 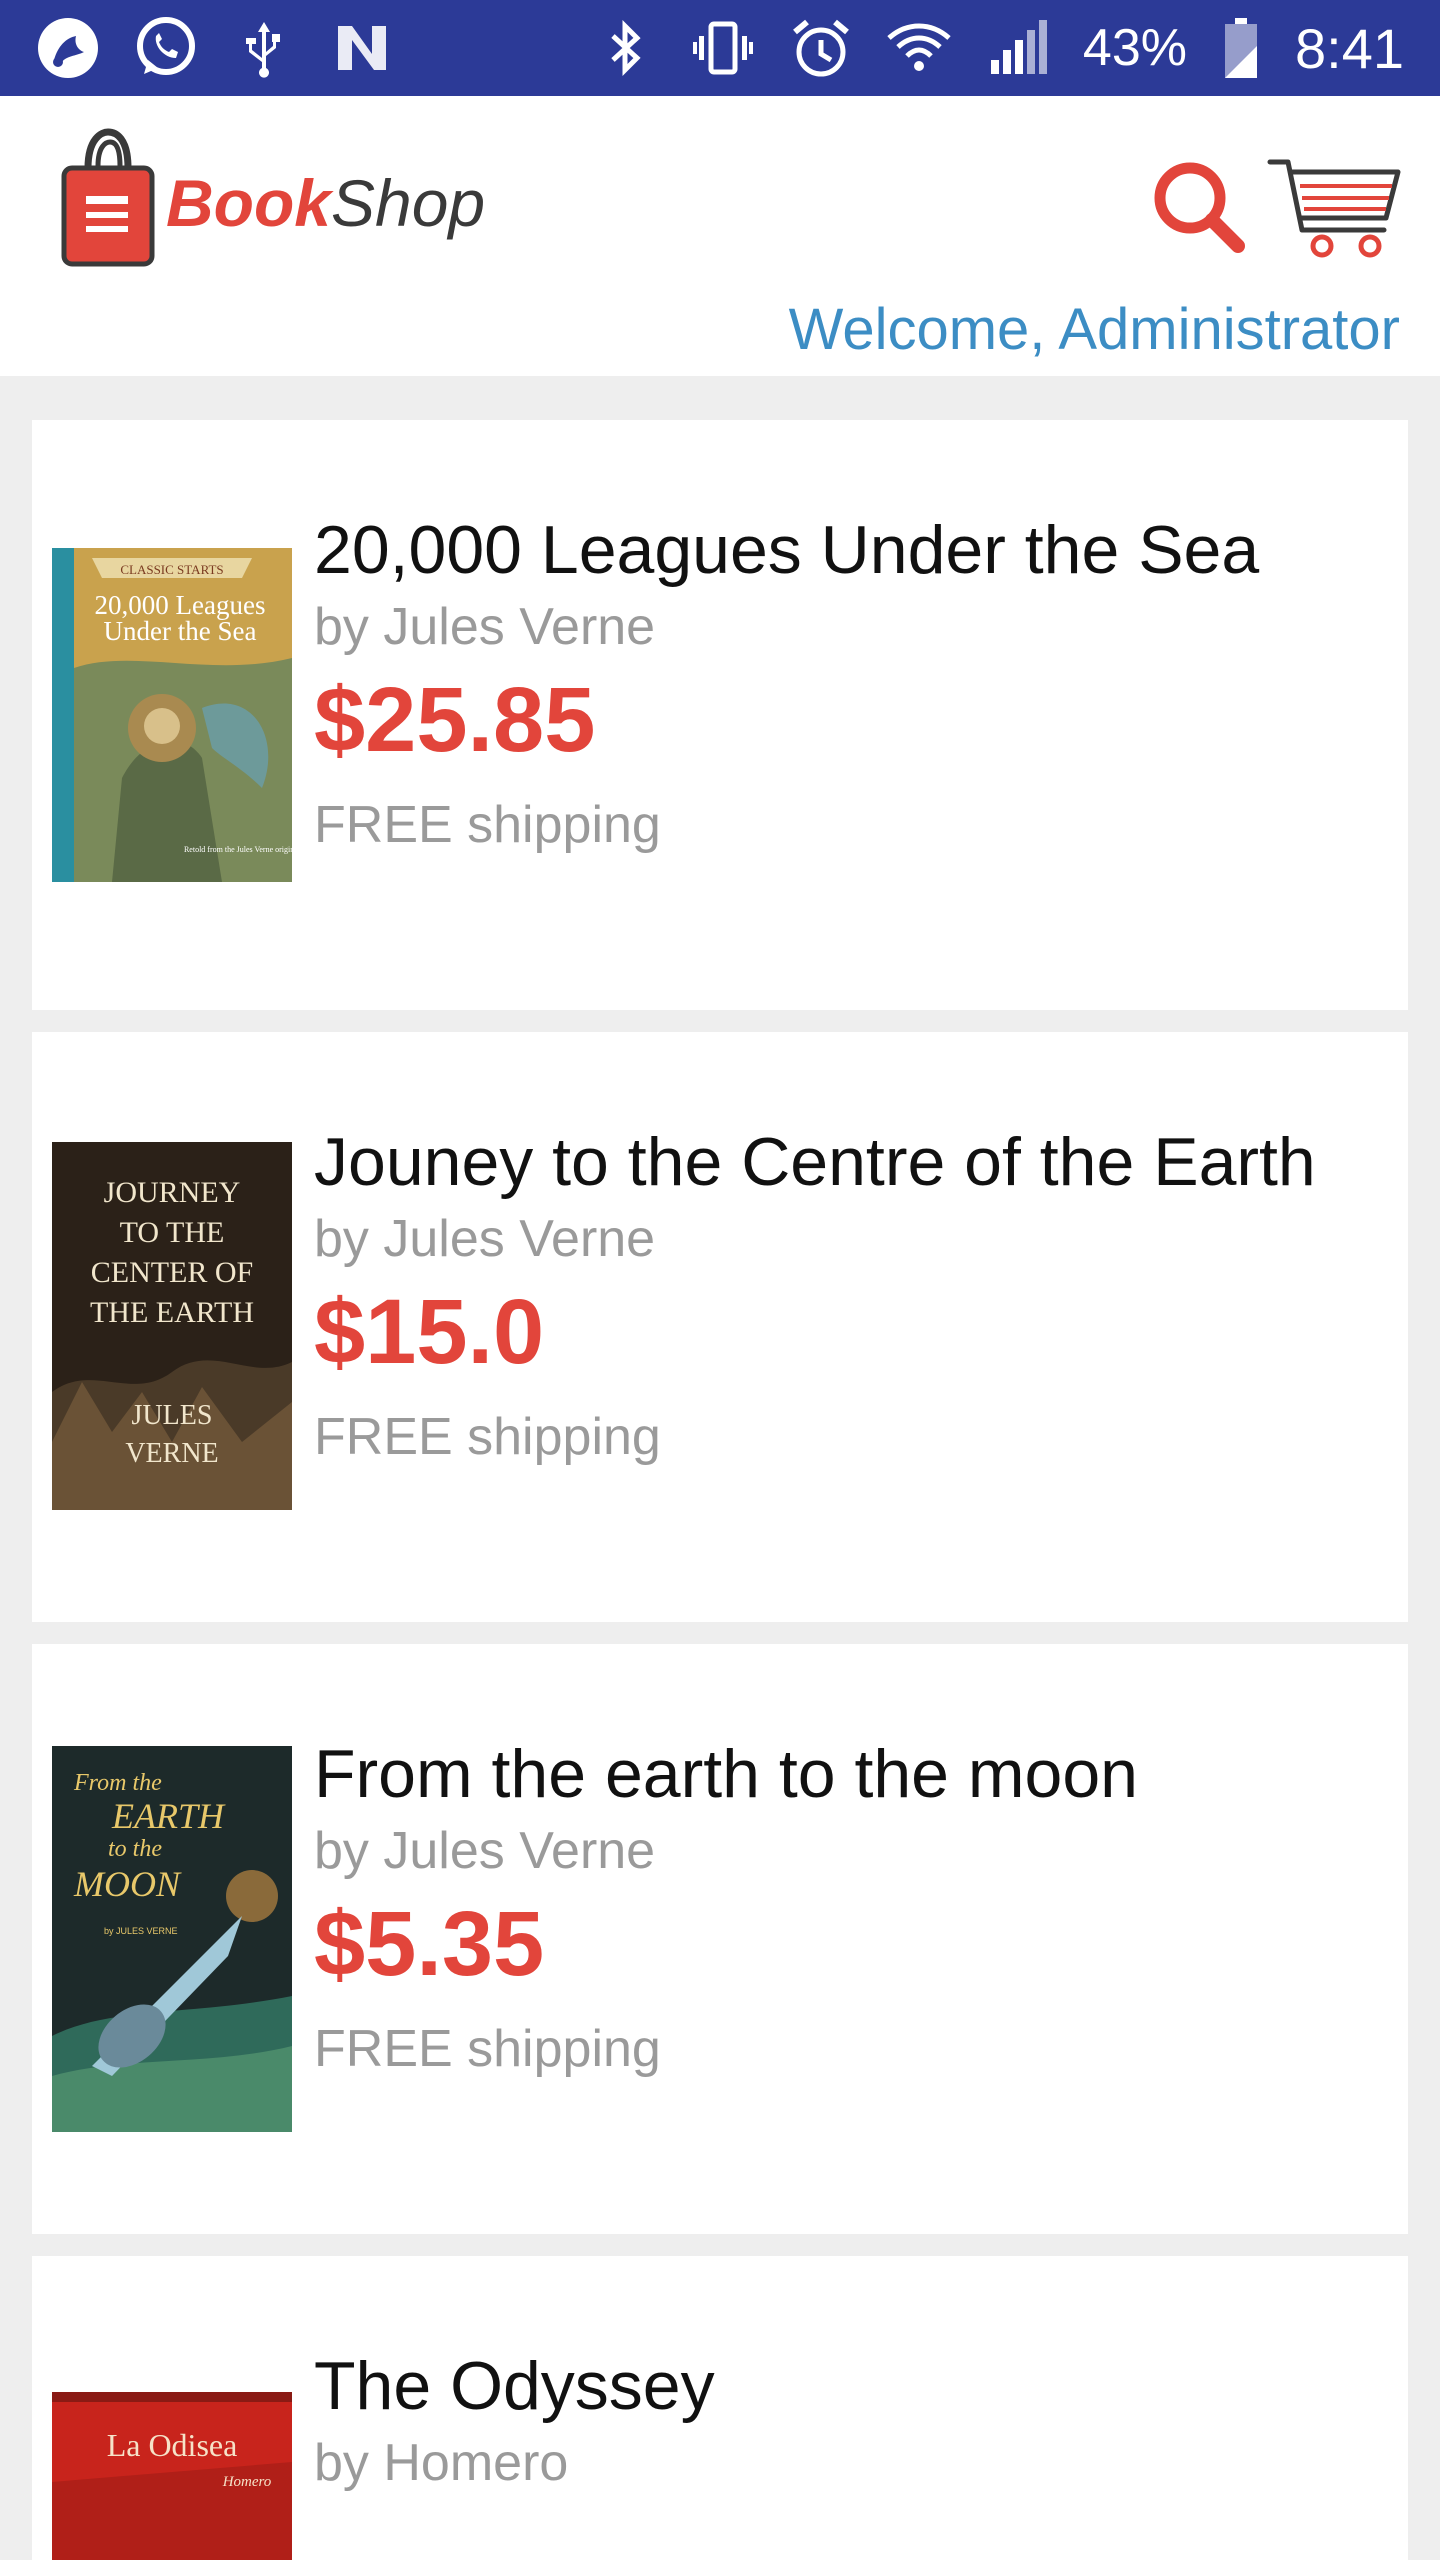 What do you see at coordinates (68, 48) in the screenshot?
I see `app-notification-icon` at bounding box center [68, 48].